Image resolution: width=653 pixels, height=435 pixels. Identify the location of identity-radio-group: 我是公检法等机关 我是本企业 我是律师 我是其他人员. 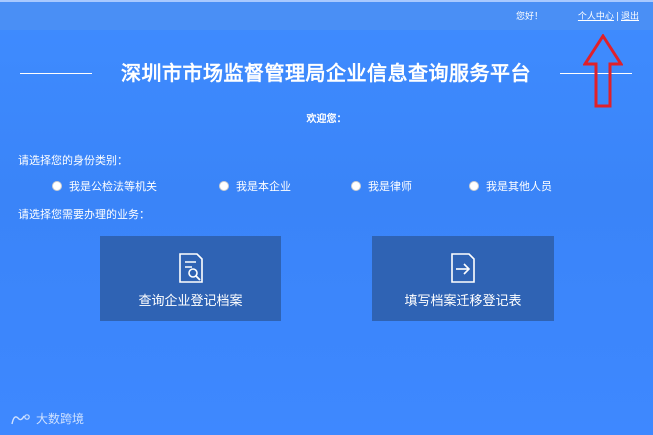
(326, 186).